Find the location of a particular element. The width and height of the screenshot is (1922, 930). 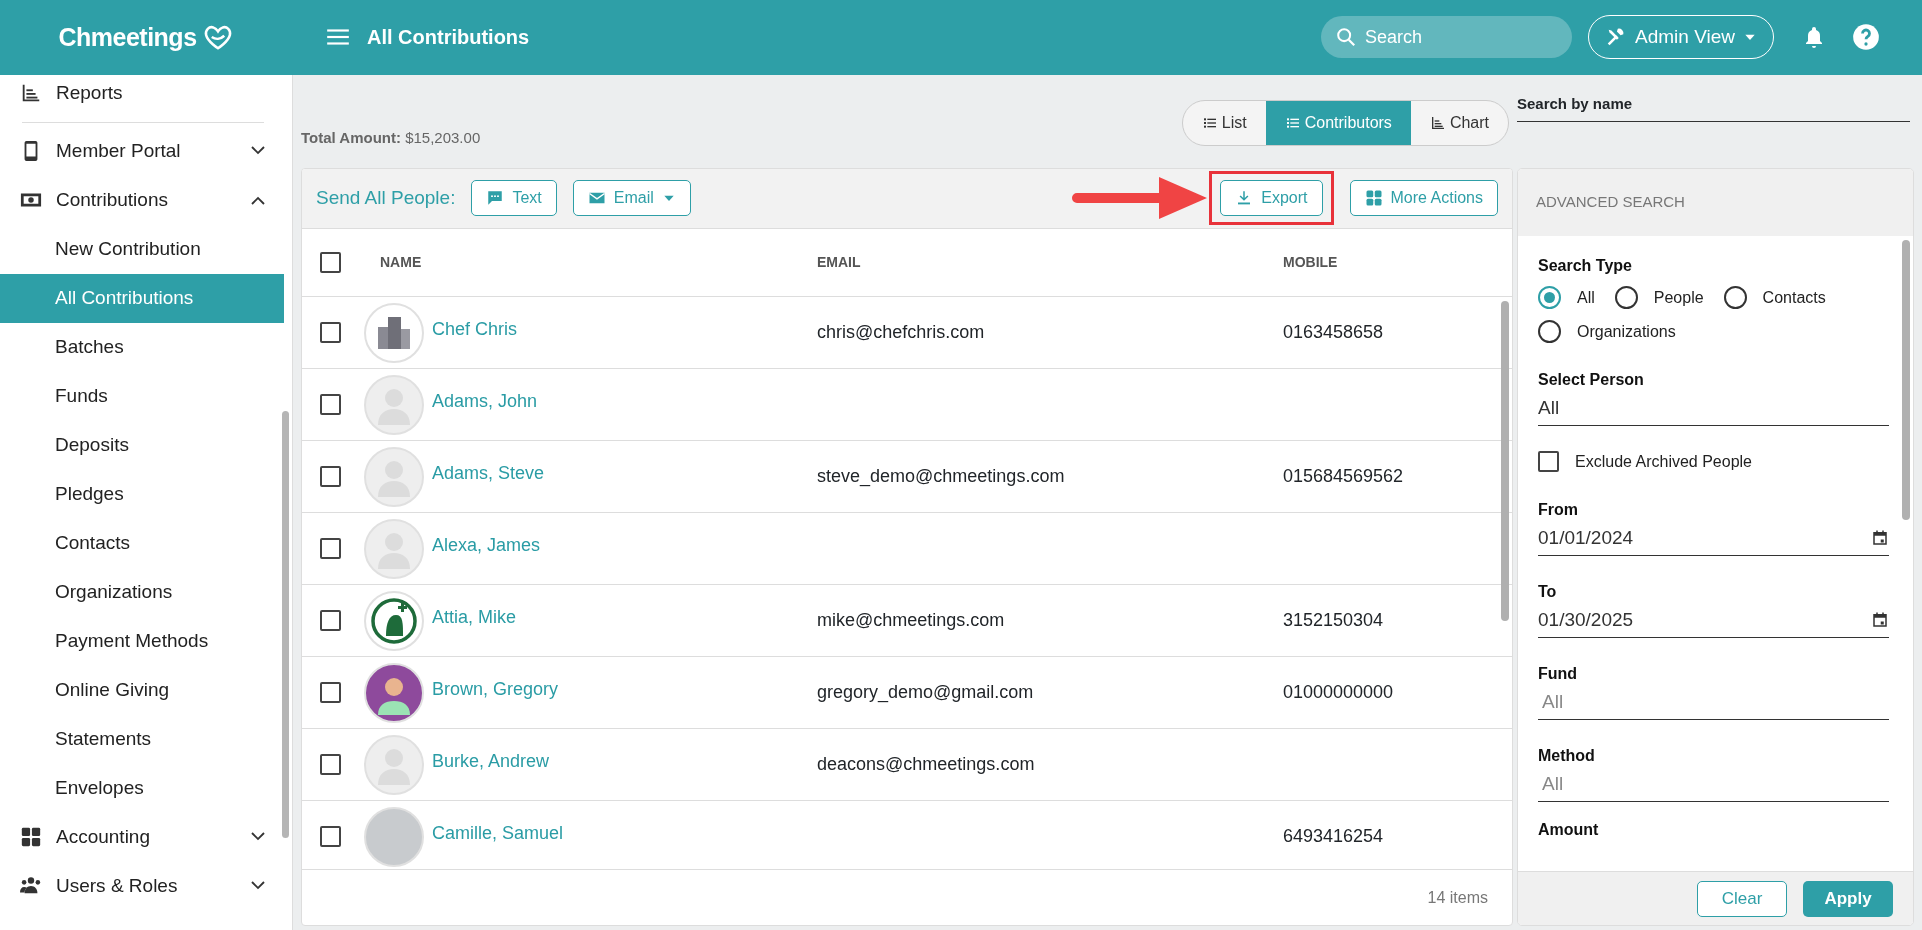

photo-placeholder is located at coordinates (394, 836).